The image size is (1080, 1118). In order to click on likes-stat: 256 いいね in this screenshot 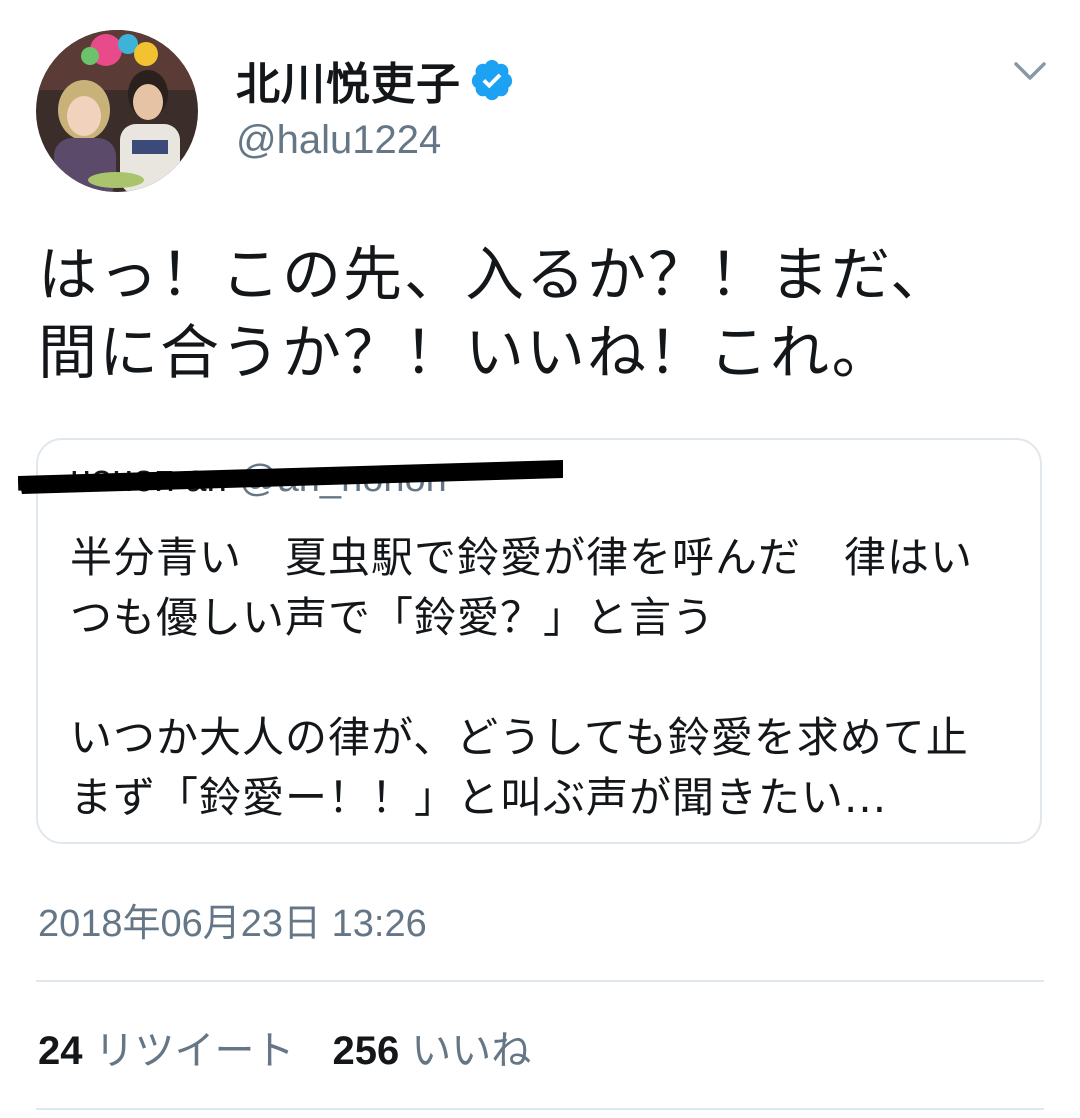, I will do `click(432, 1047)`.